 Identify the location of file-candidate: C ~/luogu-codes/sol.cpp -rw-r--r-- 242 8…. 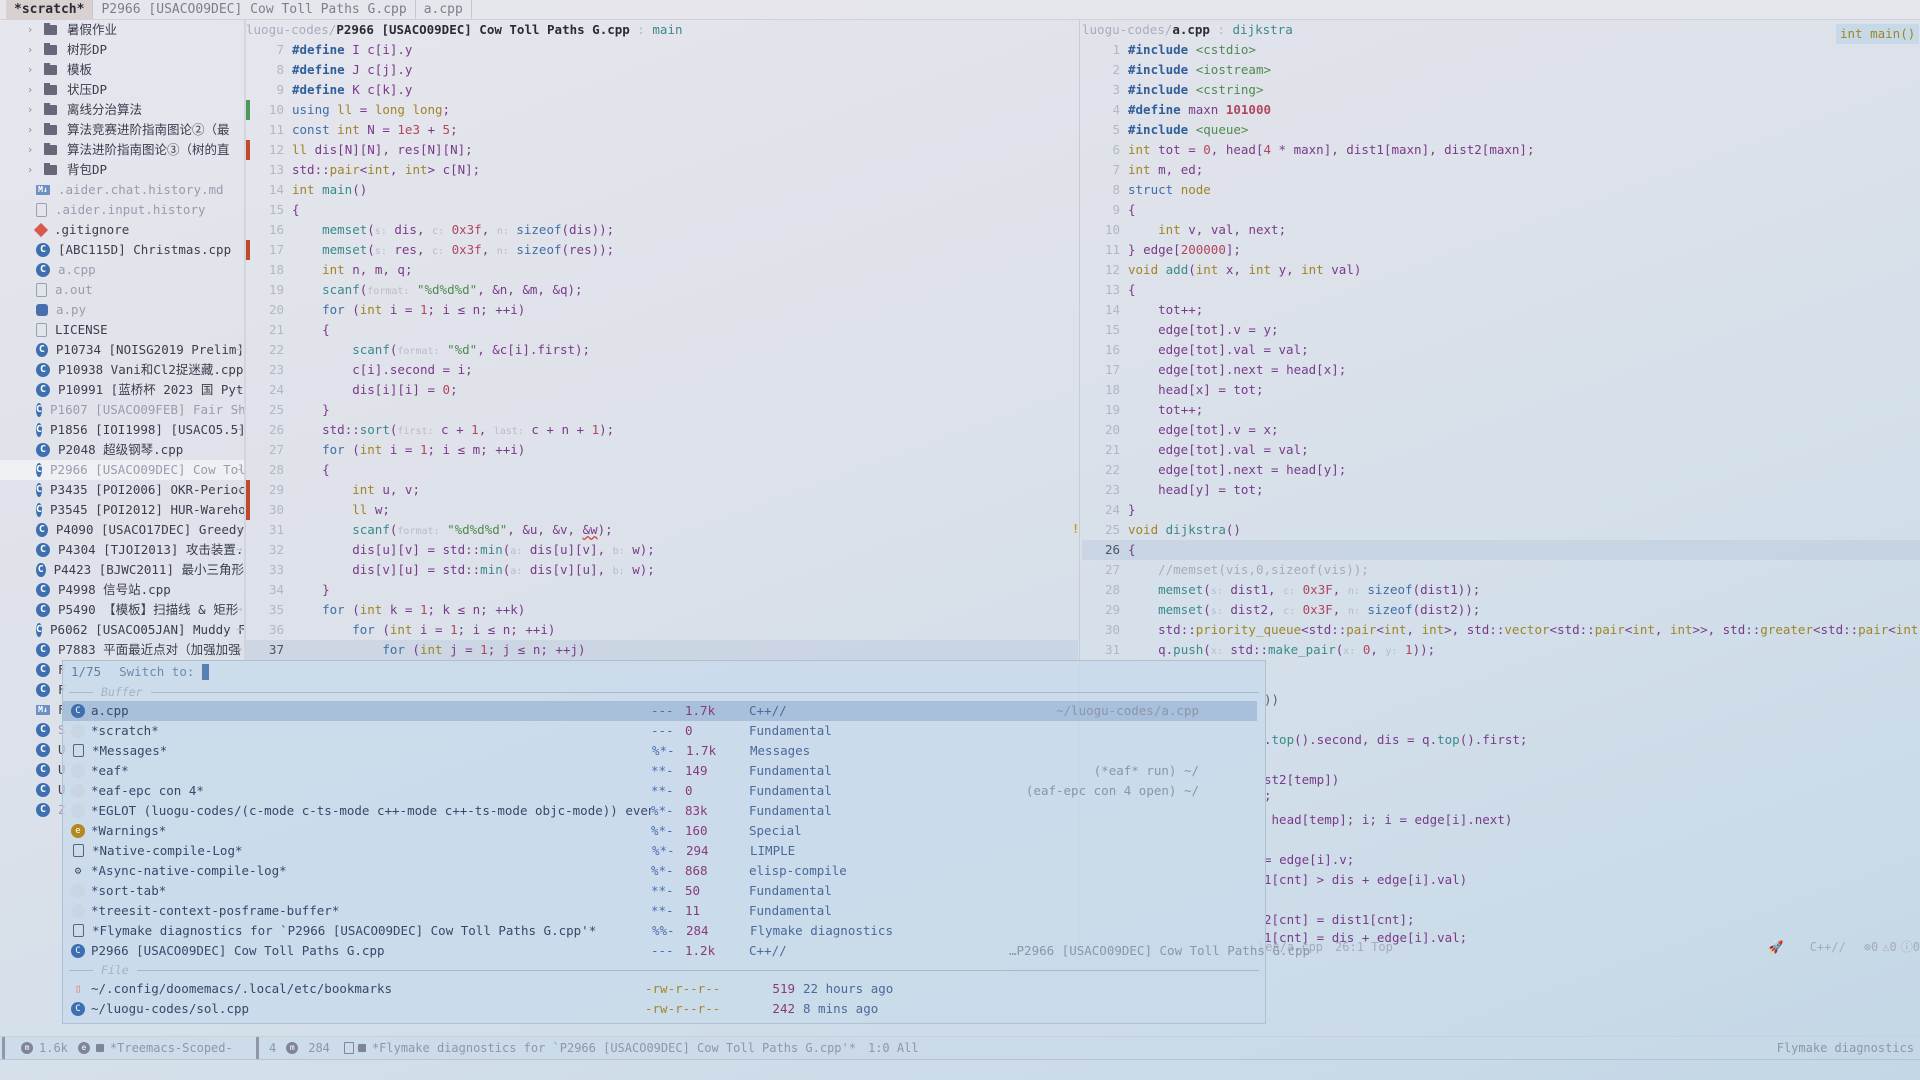
(664, 1009).